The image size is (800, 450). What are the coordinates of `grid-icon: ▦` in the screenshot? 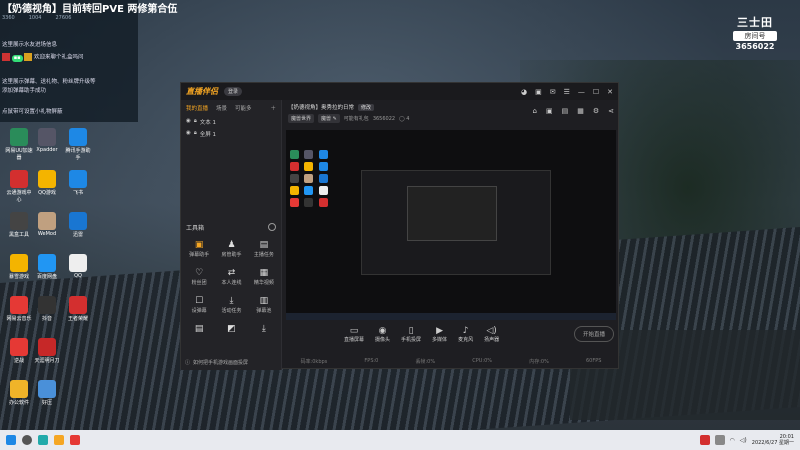 It's located at (580, 111).